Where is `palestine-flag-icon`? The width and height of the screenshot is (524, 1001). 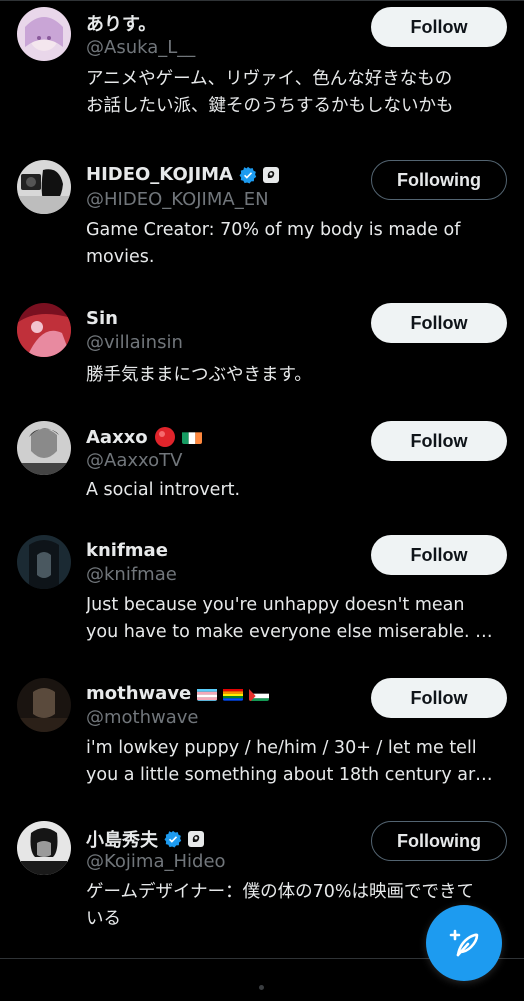
palestine-flag-icon is located at coordinates (259, 694).